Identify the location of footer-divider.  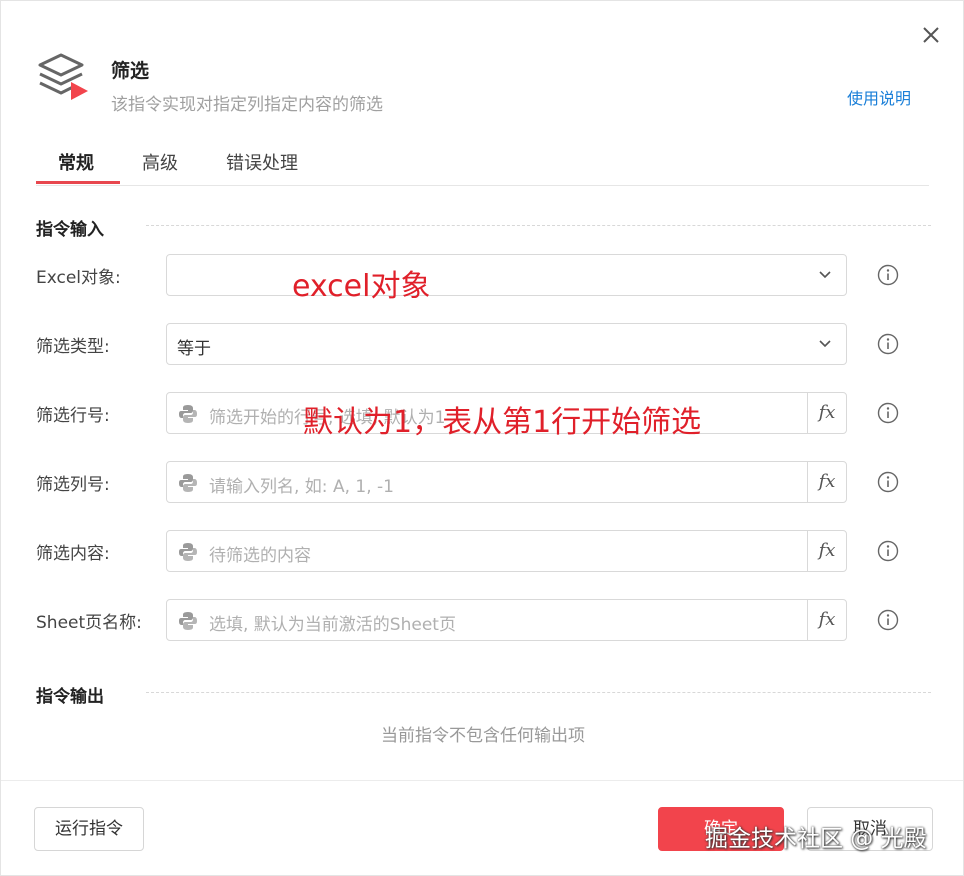
(482, 780).